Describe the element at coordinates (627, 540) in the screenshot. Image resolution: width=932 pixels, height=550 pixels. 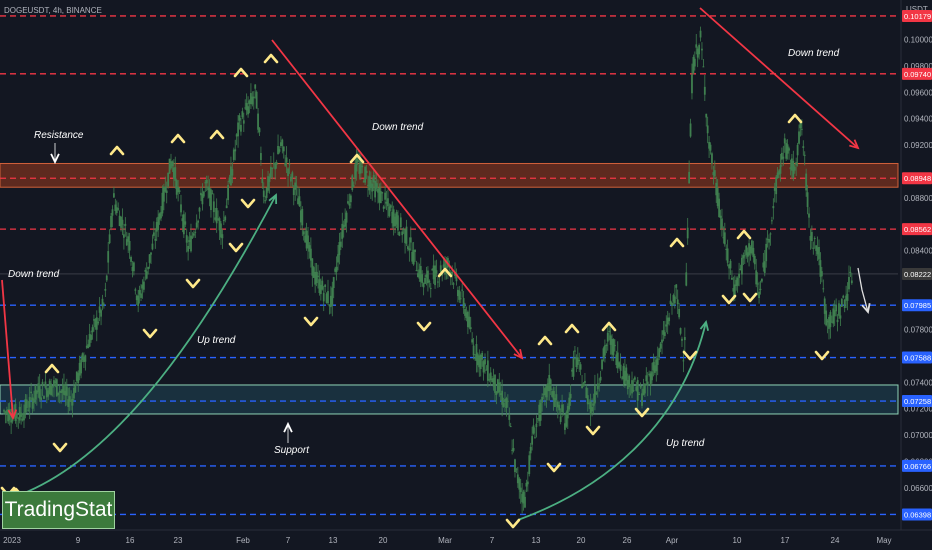
I see `time-tick-label: 26` at that location.